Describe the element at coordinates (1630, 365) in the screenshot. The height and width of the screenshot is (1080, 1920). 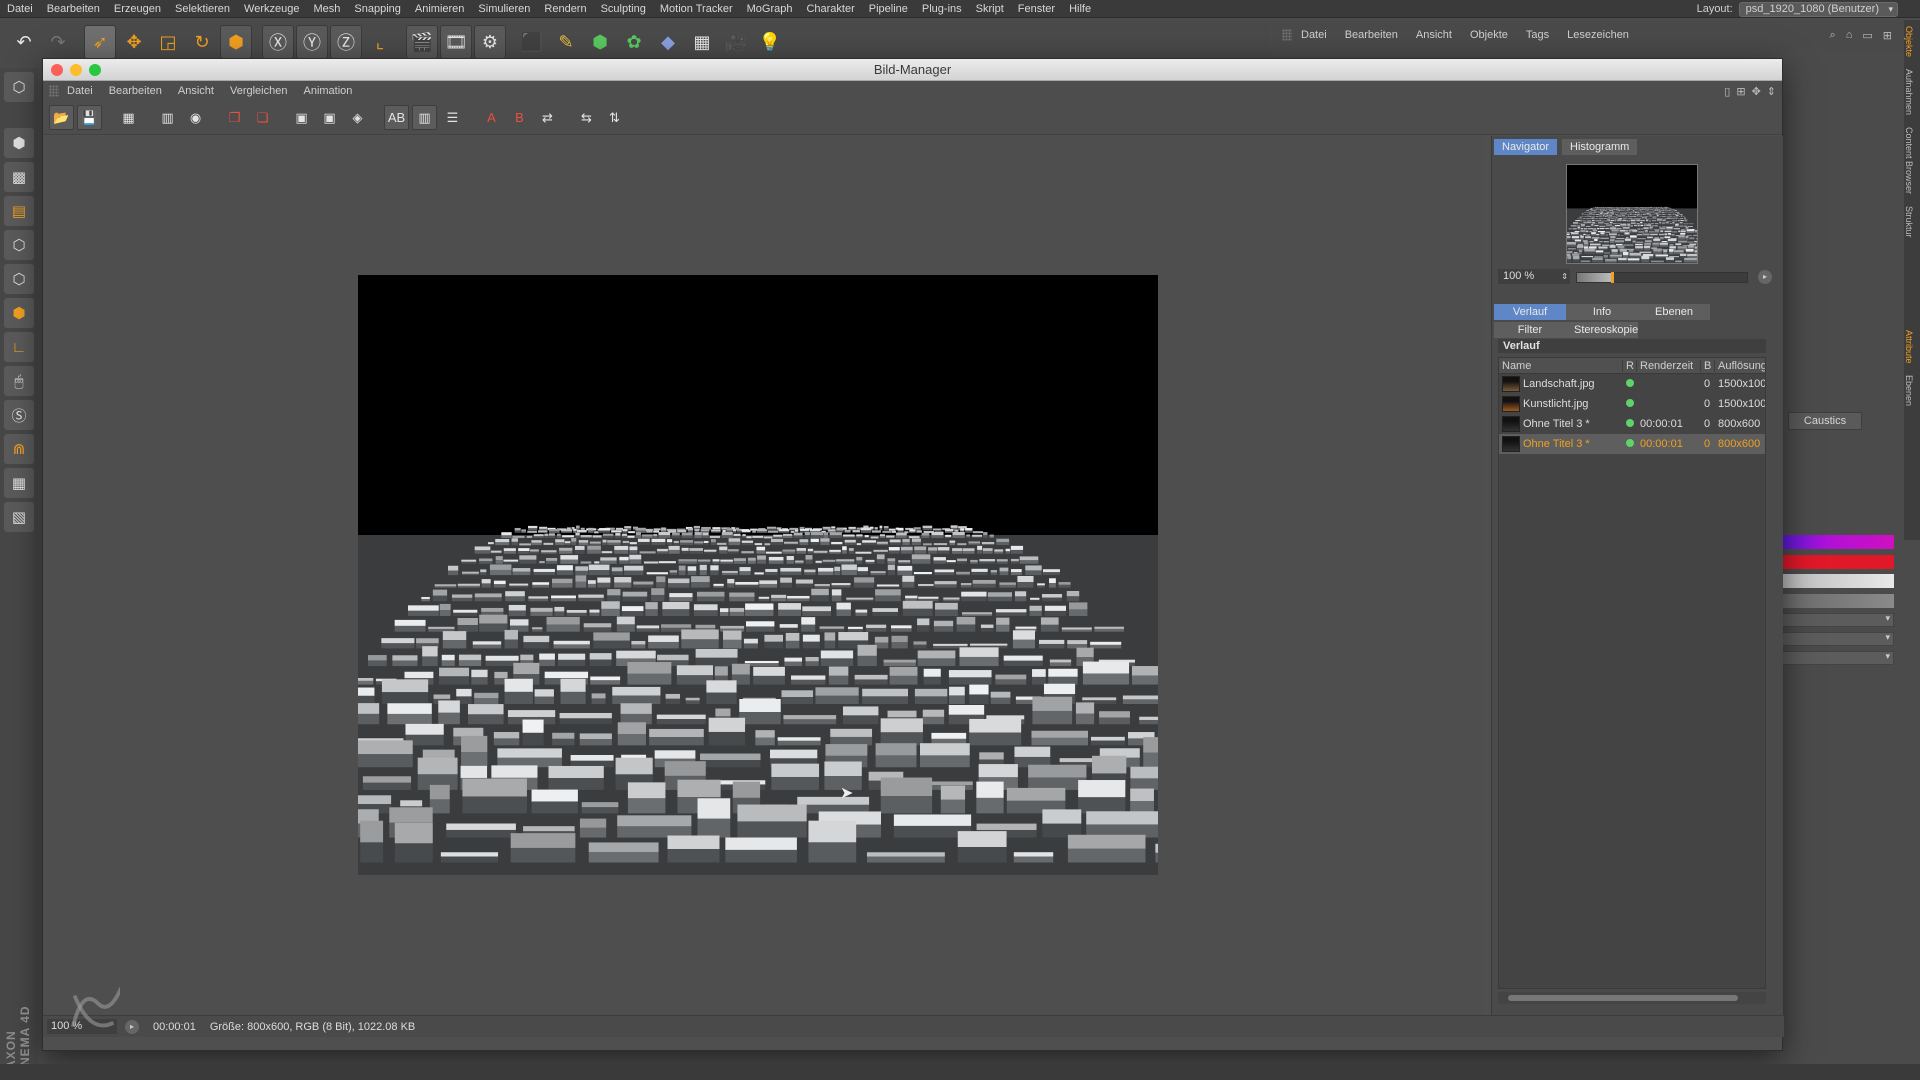
I see `column-header-1: R` at that location.